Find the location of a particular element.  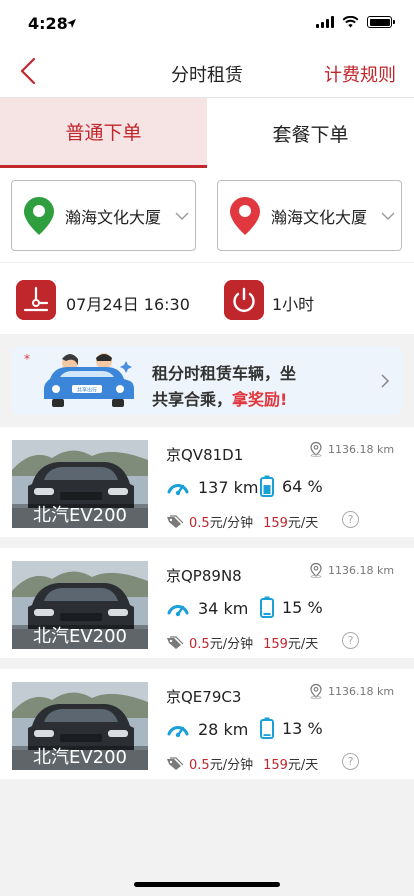

car-battery-value: 13 % is located at coordinates (302, 728).